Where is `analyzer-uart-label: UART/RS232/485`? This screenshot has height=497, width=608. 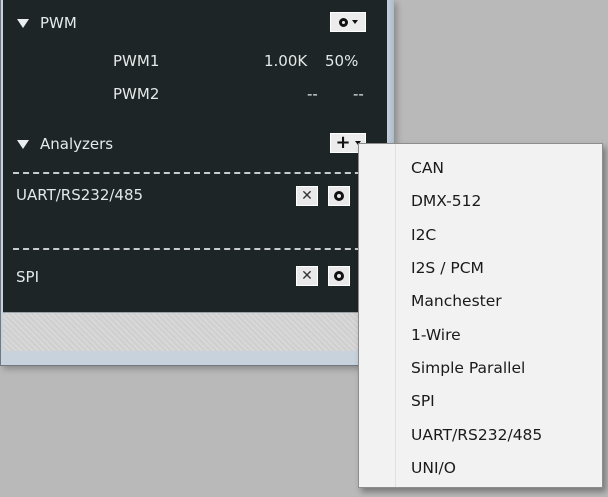
analyzer-uart-label: UART/RS232/485 is located at coordinates (80, 195).